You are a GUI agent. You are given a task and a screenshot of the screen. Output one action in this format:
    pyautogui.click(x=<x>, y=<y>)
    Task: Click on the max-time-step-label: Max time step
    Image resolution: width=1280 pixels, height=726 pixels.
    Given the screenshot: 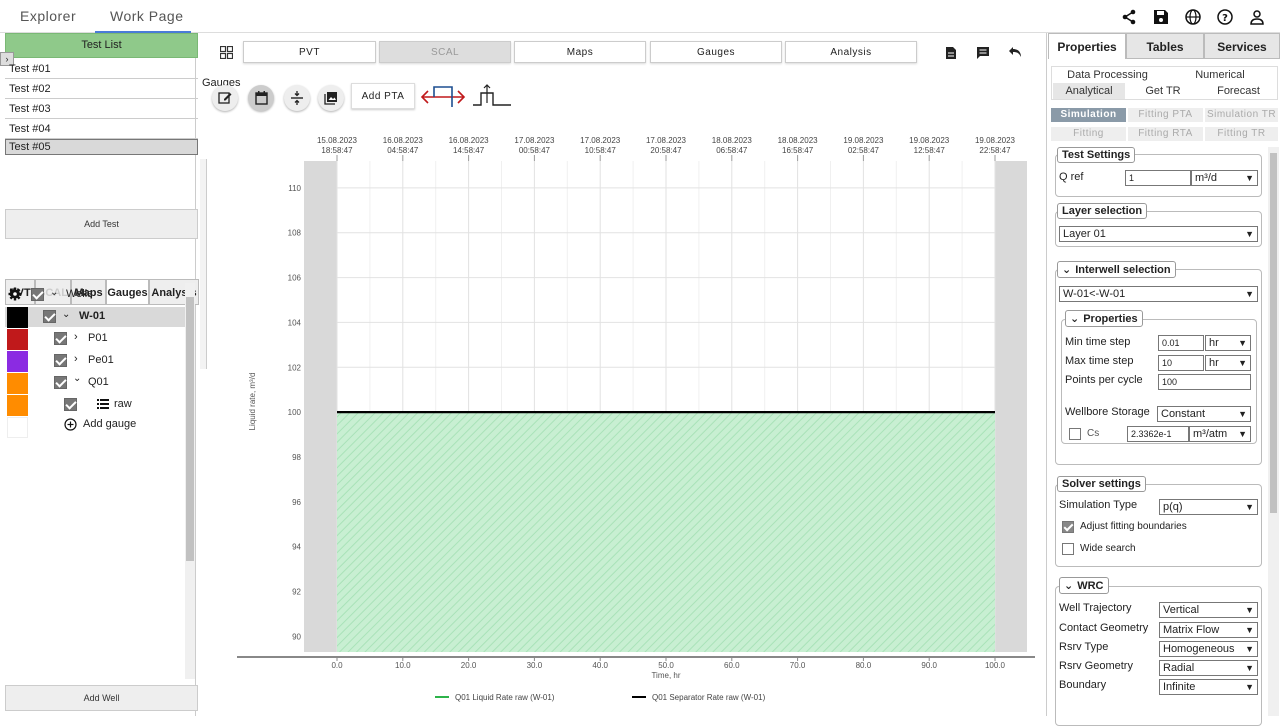 What is the action you would take?
    pyautogui.click(x=1099, y=361)
    